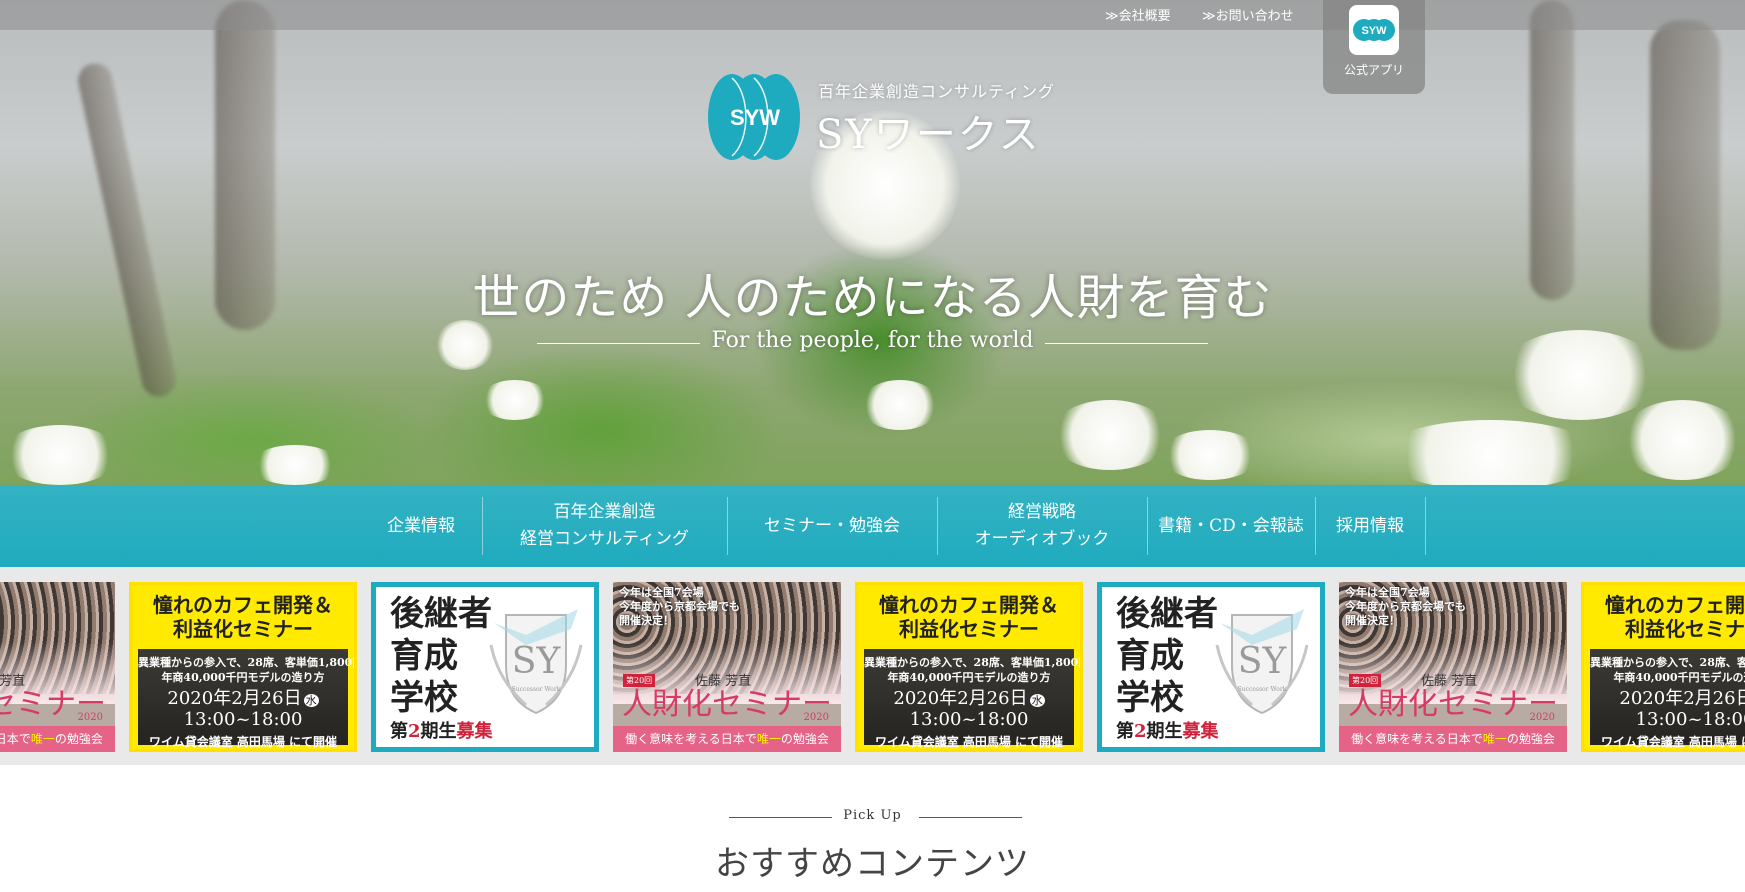 The width and height of the screenshot is (1745, 892). I want to click on nav-item-company-info: 企業情報, so click(421, 526).